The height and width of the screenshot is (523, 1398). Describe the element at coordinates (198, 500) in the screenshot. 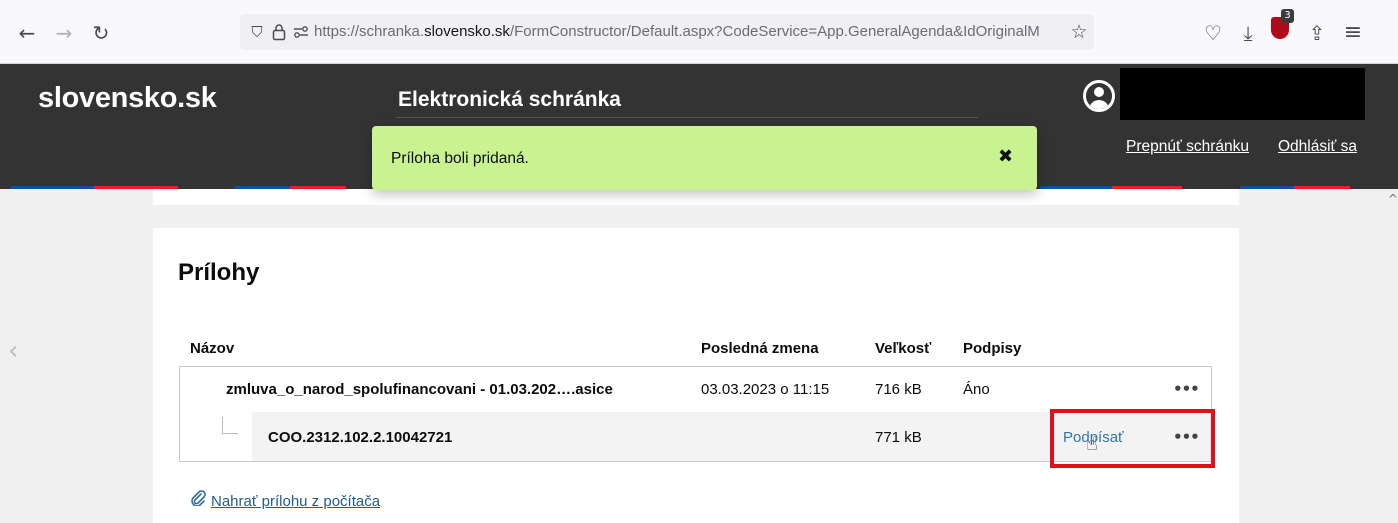

I see `paperclip-icon` at that location.